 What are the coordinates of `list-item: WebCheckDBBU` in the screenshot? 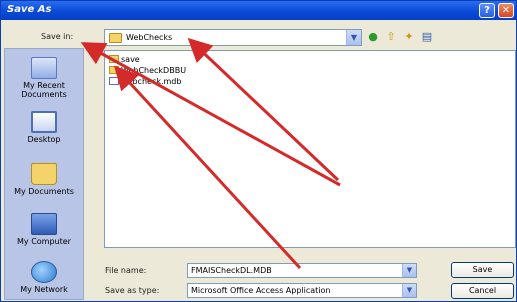 It's located at (147, 71).